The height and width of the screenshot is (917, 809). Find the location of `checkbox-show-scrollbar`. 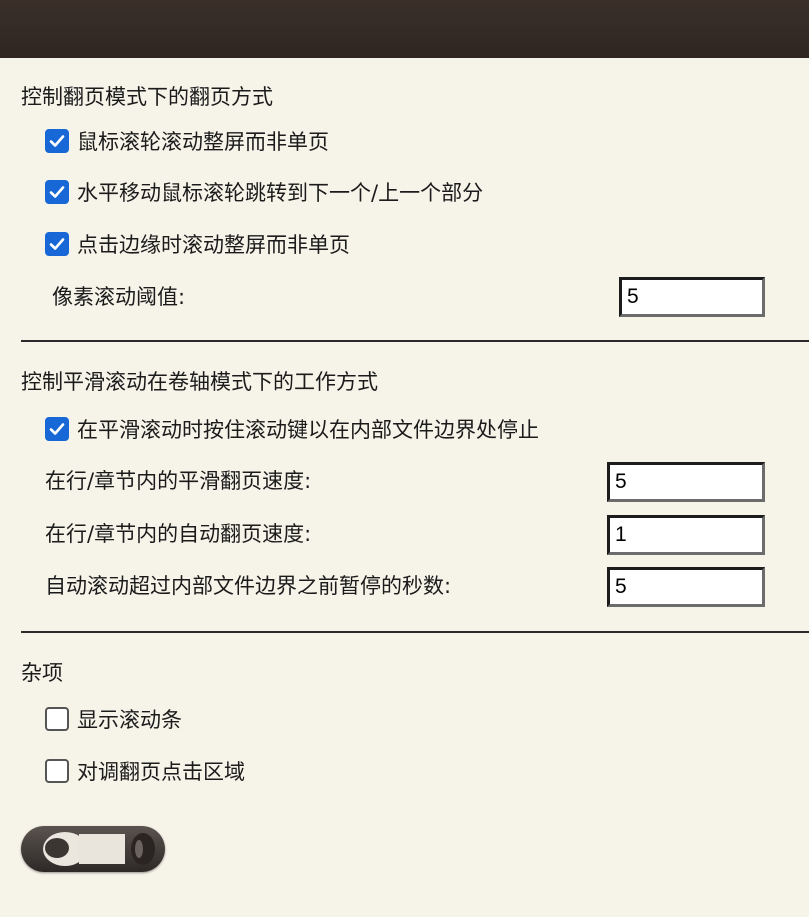

checkbox-show-scrollbar is located at coordinates (57, 719).